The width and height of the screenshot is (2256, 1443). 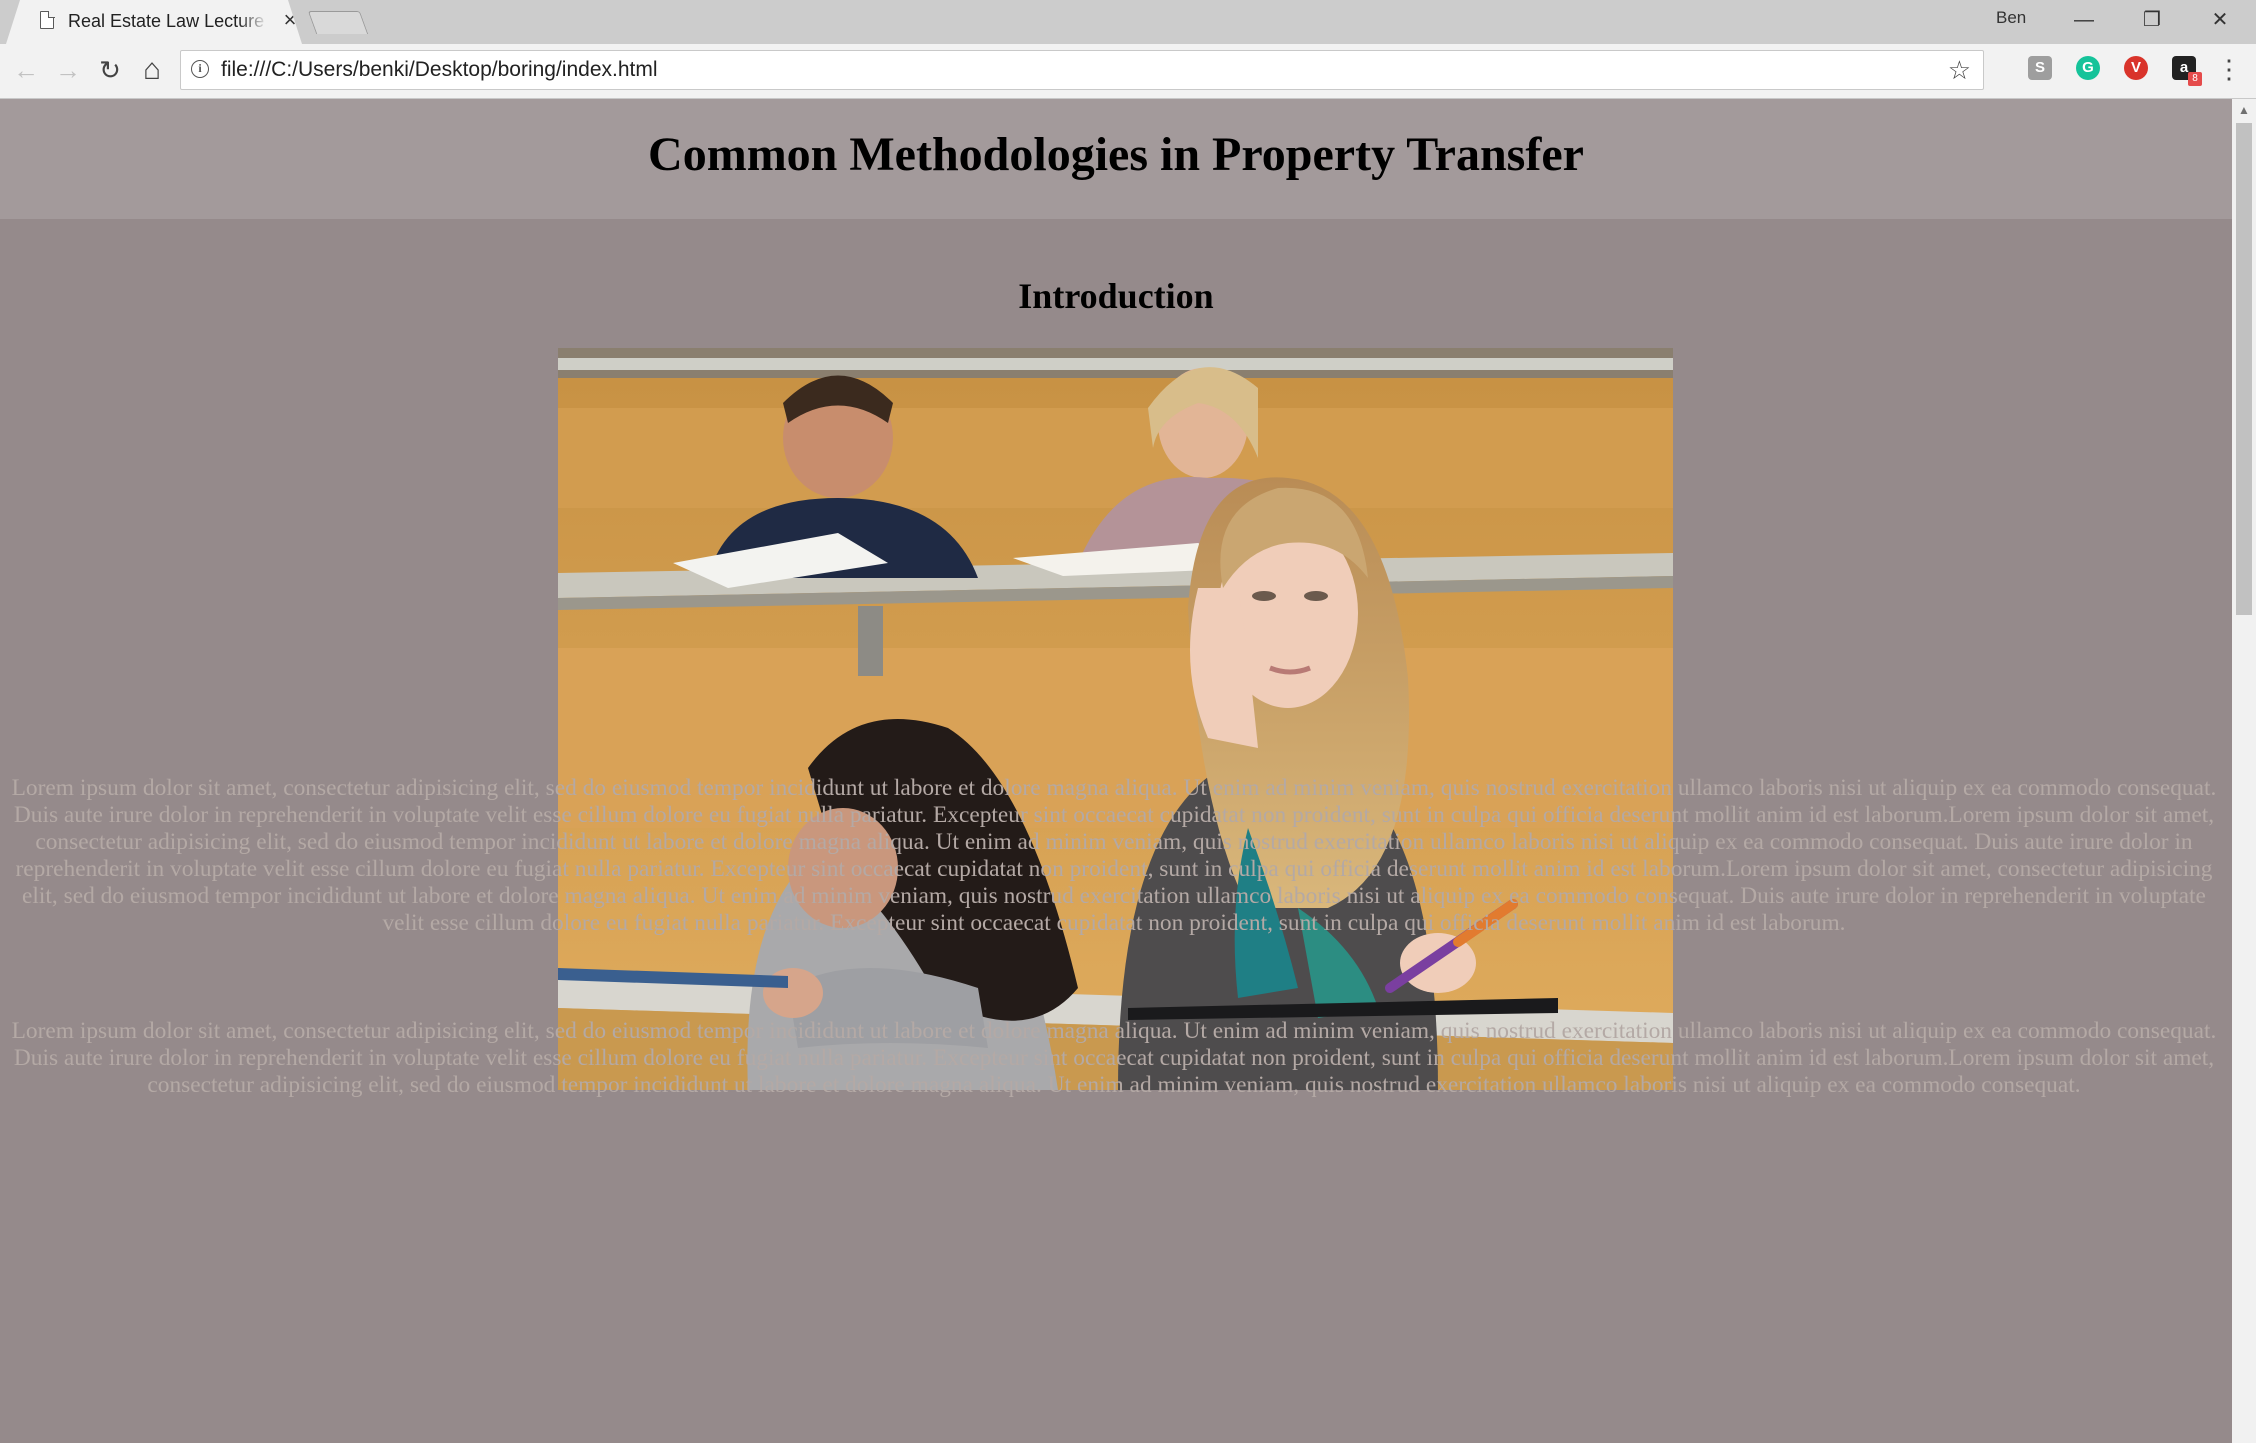 I want to click on new-tab-button, so click(x=338, y=22).